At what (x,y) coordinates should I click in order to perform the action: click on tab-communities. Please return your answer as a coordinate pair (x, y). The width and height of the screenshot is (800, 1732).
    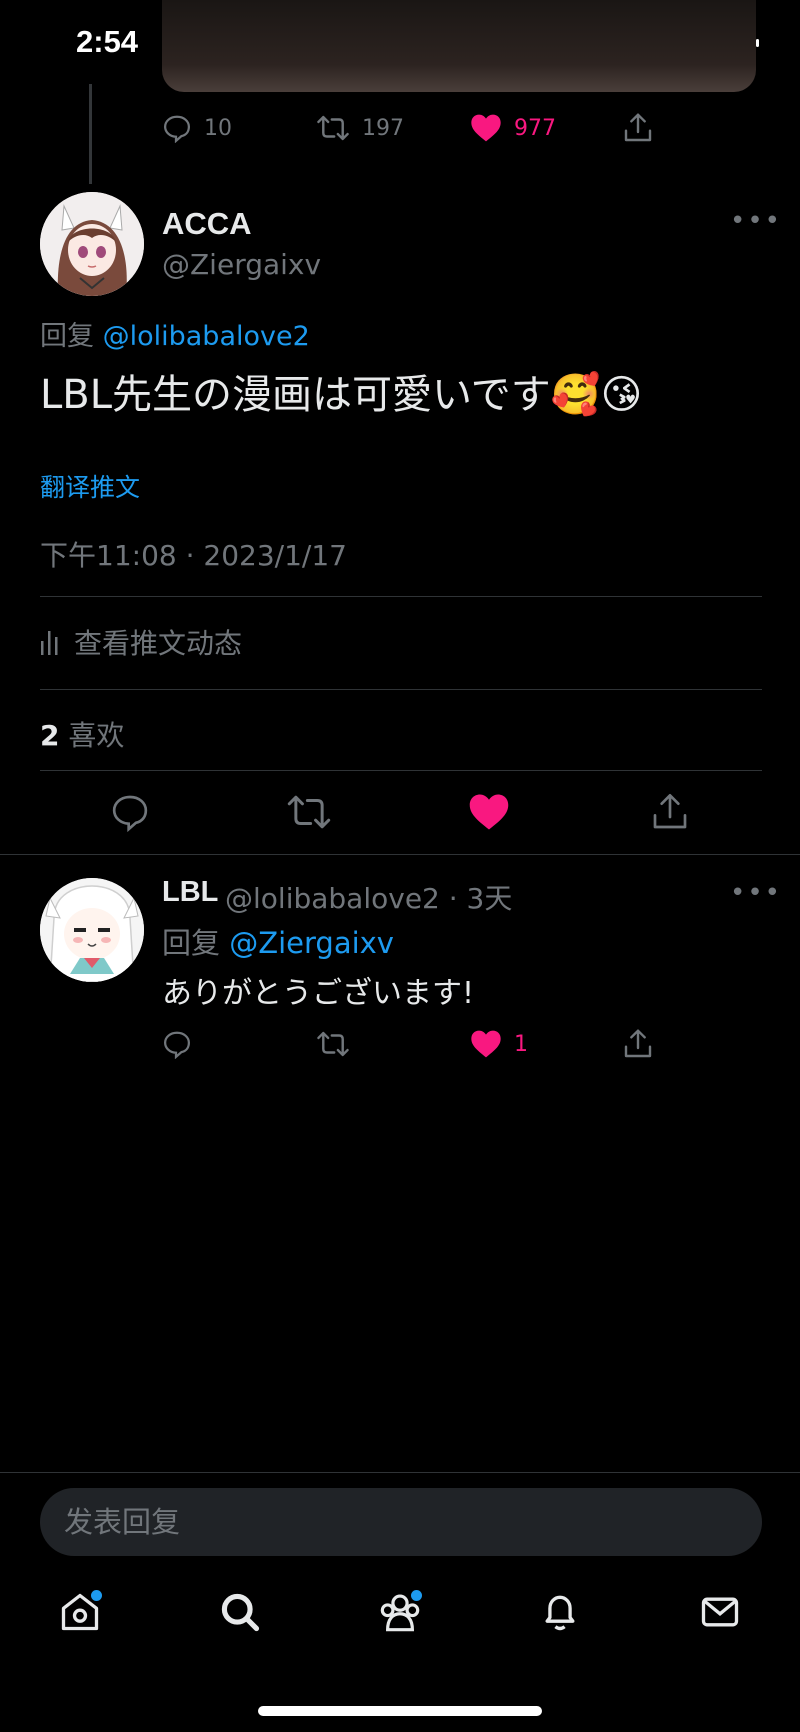
    Looking at the image, I should click on (400, 1612).